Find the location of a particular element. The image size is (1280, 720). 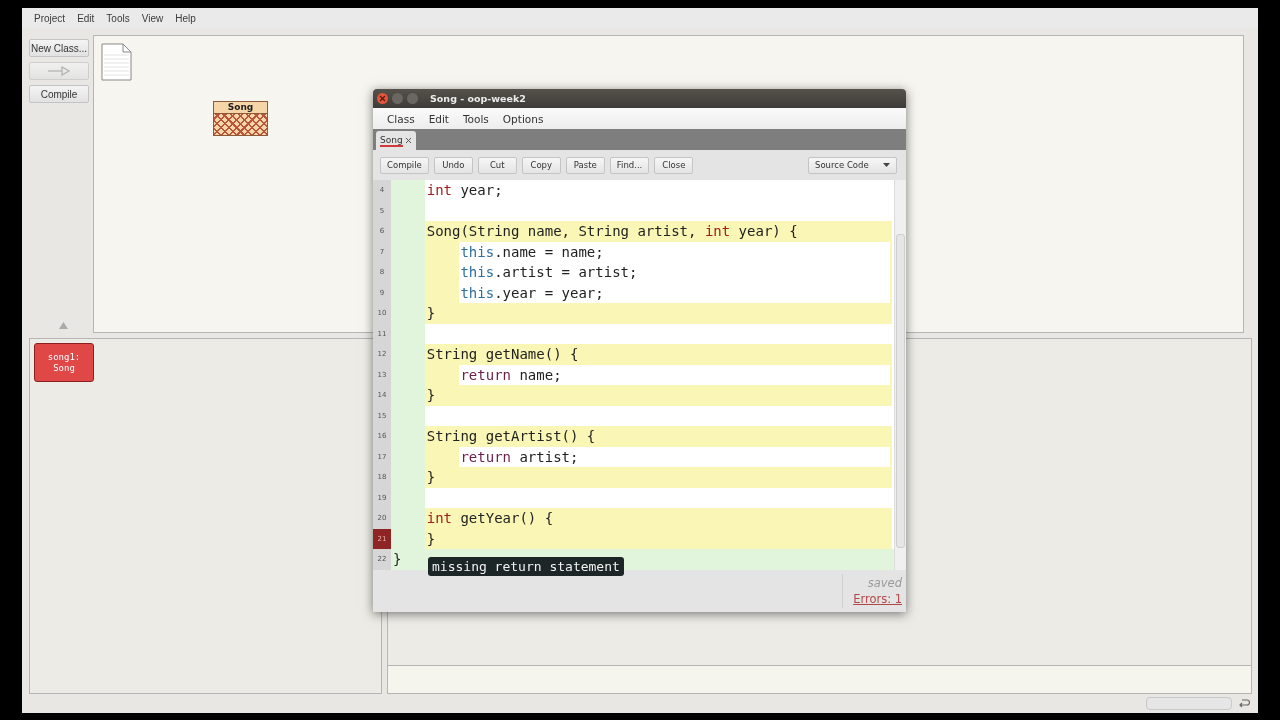

return-arrow-icon is located at coordinates (1244, 703).